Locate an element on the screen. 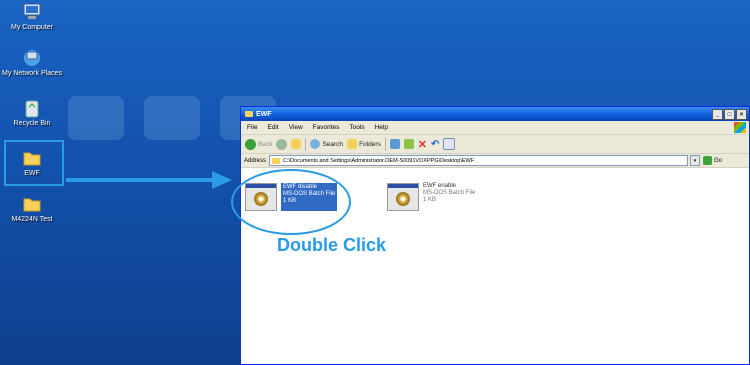  desktop-icon-label: My Computer is located at coordinates (31, 27).